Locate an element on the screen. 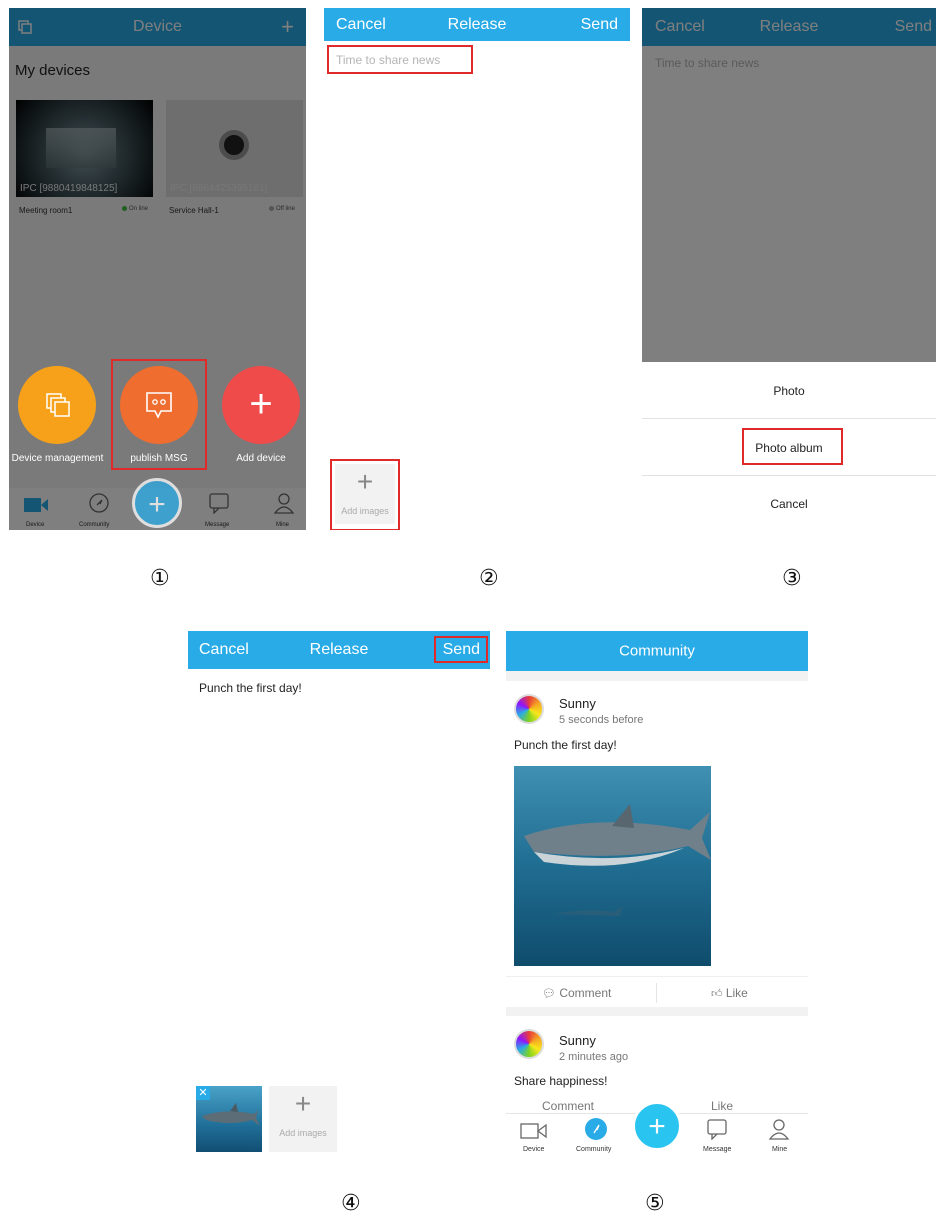 The width and height of the screenshot is (936, 1220). person-nav-icon is located at coordinates (779, 1129).